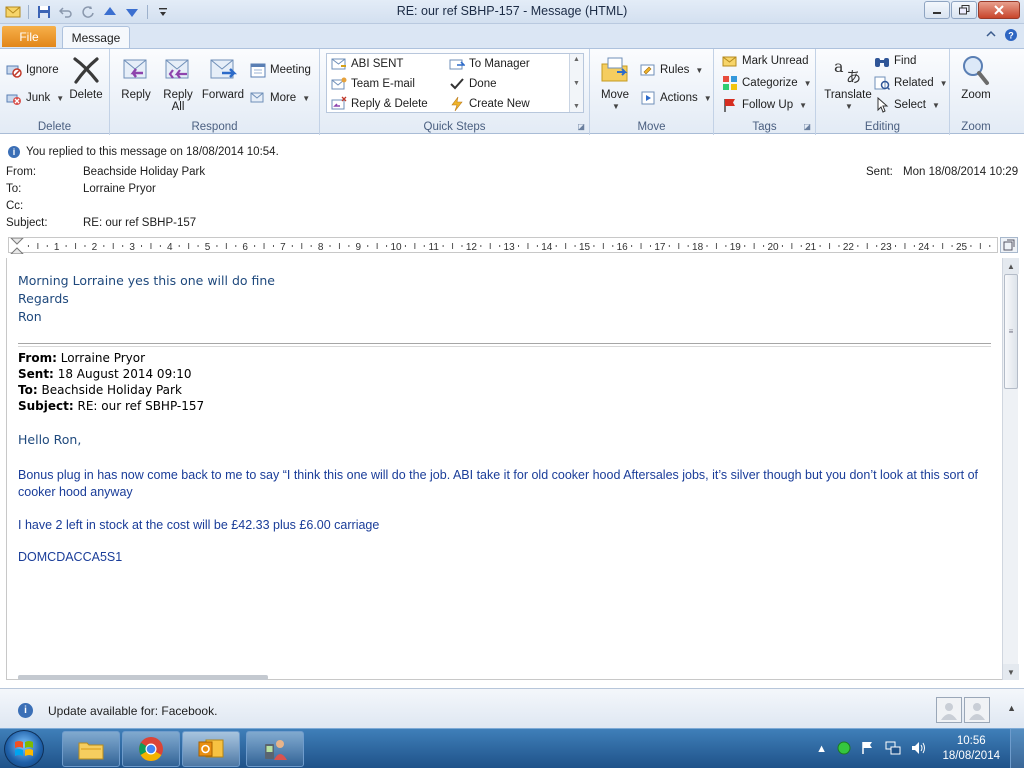  What do you see at coordinates (773, 247) in the screenshot?
I see `ruler-number: 20` at bounding box center [773, 247].